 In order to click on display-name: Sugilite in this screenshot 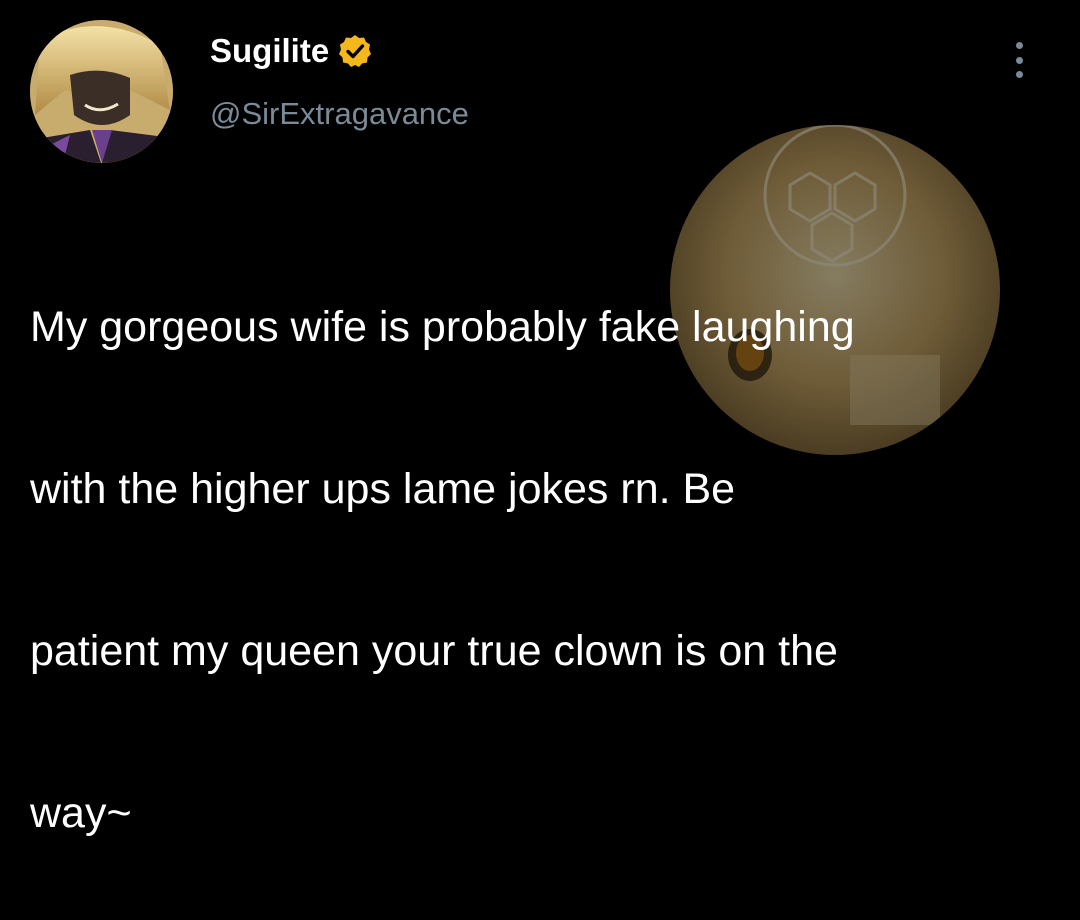, I will do `click(269, 51)`.